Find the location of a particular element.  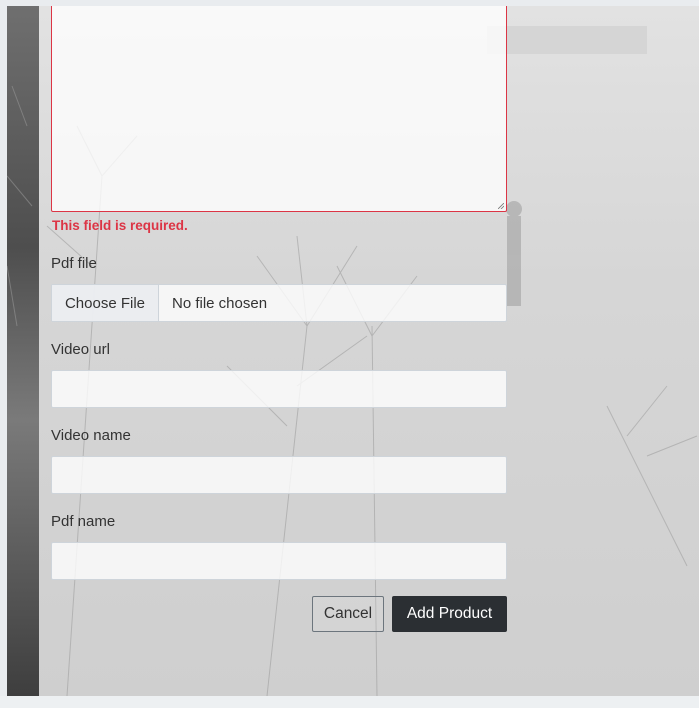

add-product-button: Add Product is located at coordinates (449, 614).